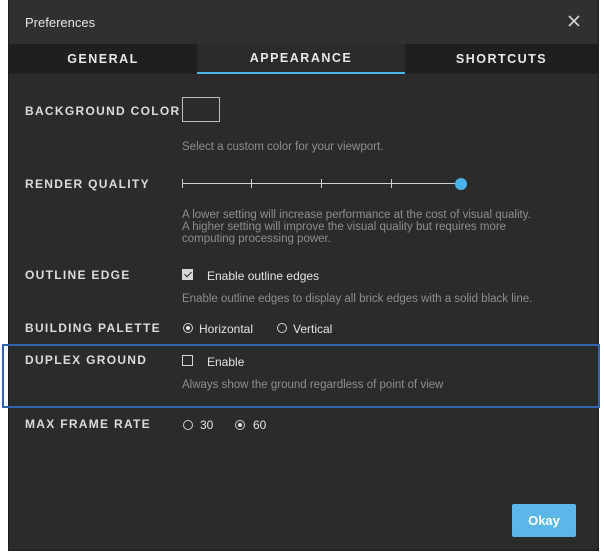 The image size is (604, 554). I want to click on palette-vertical-radio, so click(282, 328).